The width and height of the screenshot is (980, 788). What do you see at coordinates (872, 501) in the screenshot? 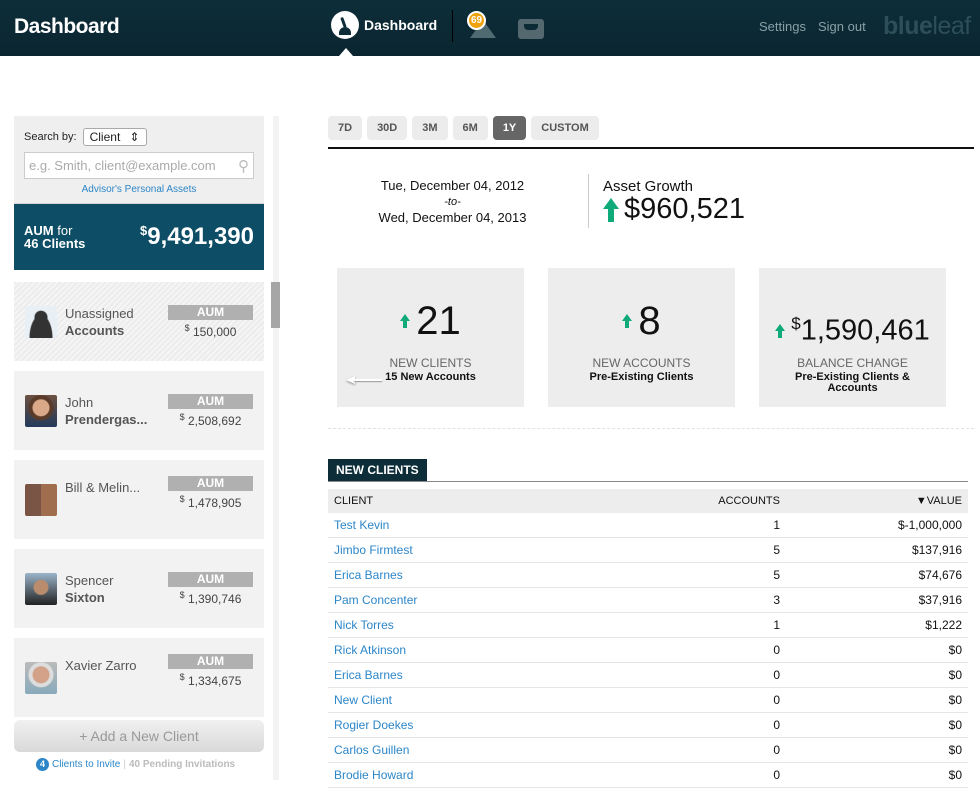
I see `col-value: ▼VALUE` at bounding box center [872, 501].